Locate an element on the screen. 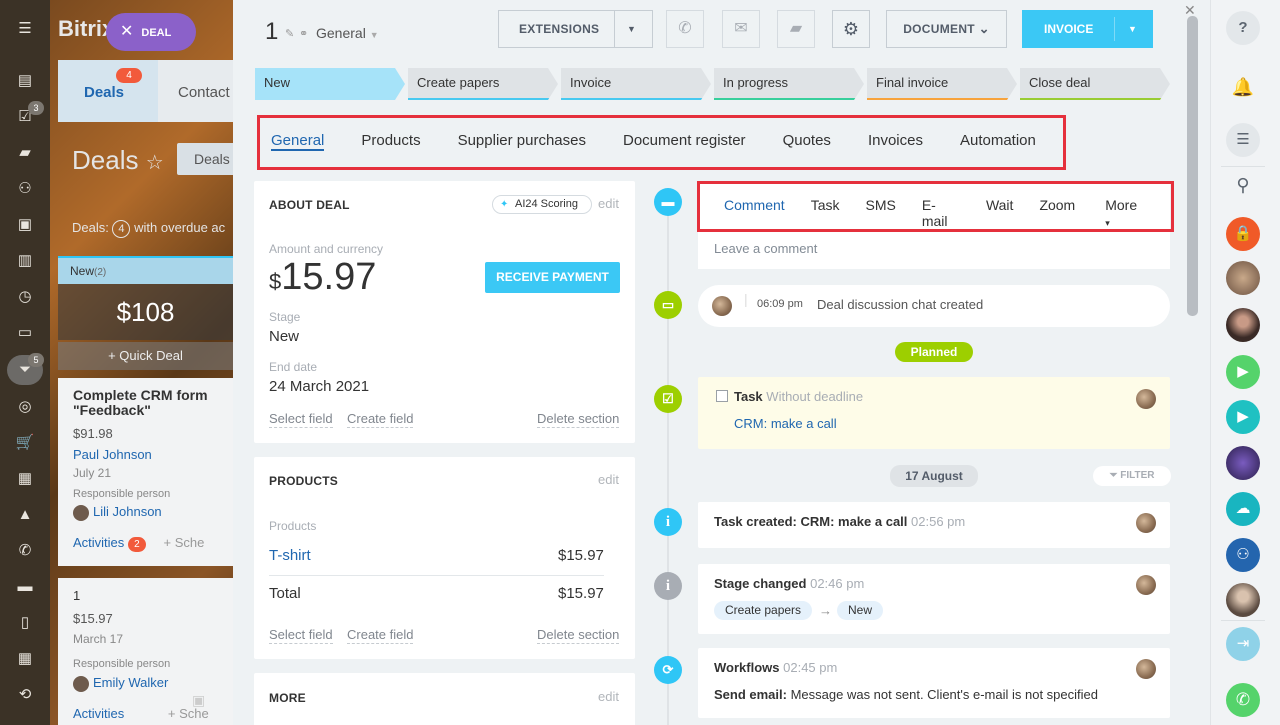 The width and height of the screenshot is (1280, 725). scrollbar is located at coordinates (1192, 166).